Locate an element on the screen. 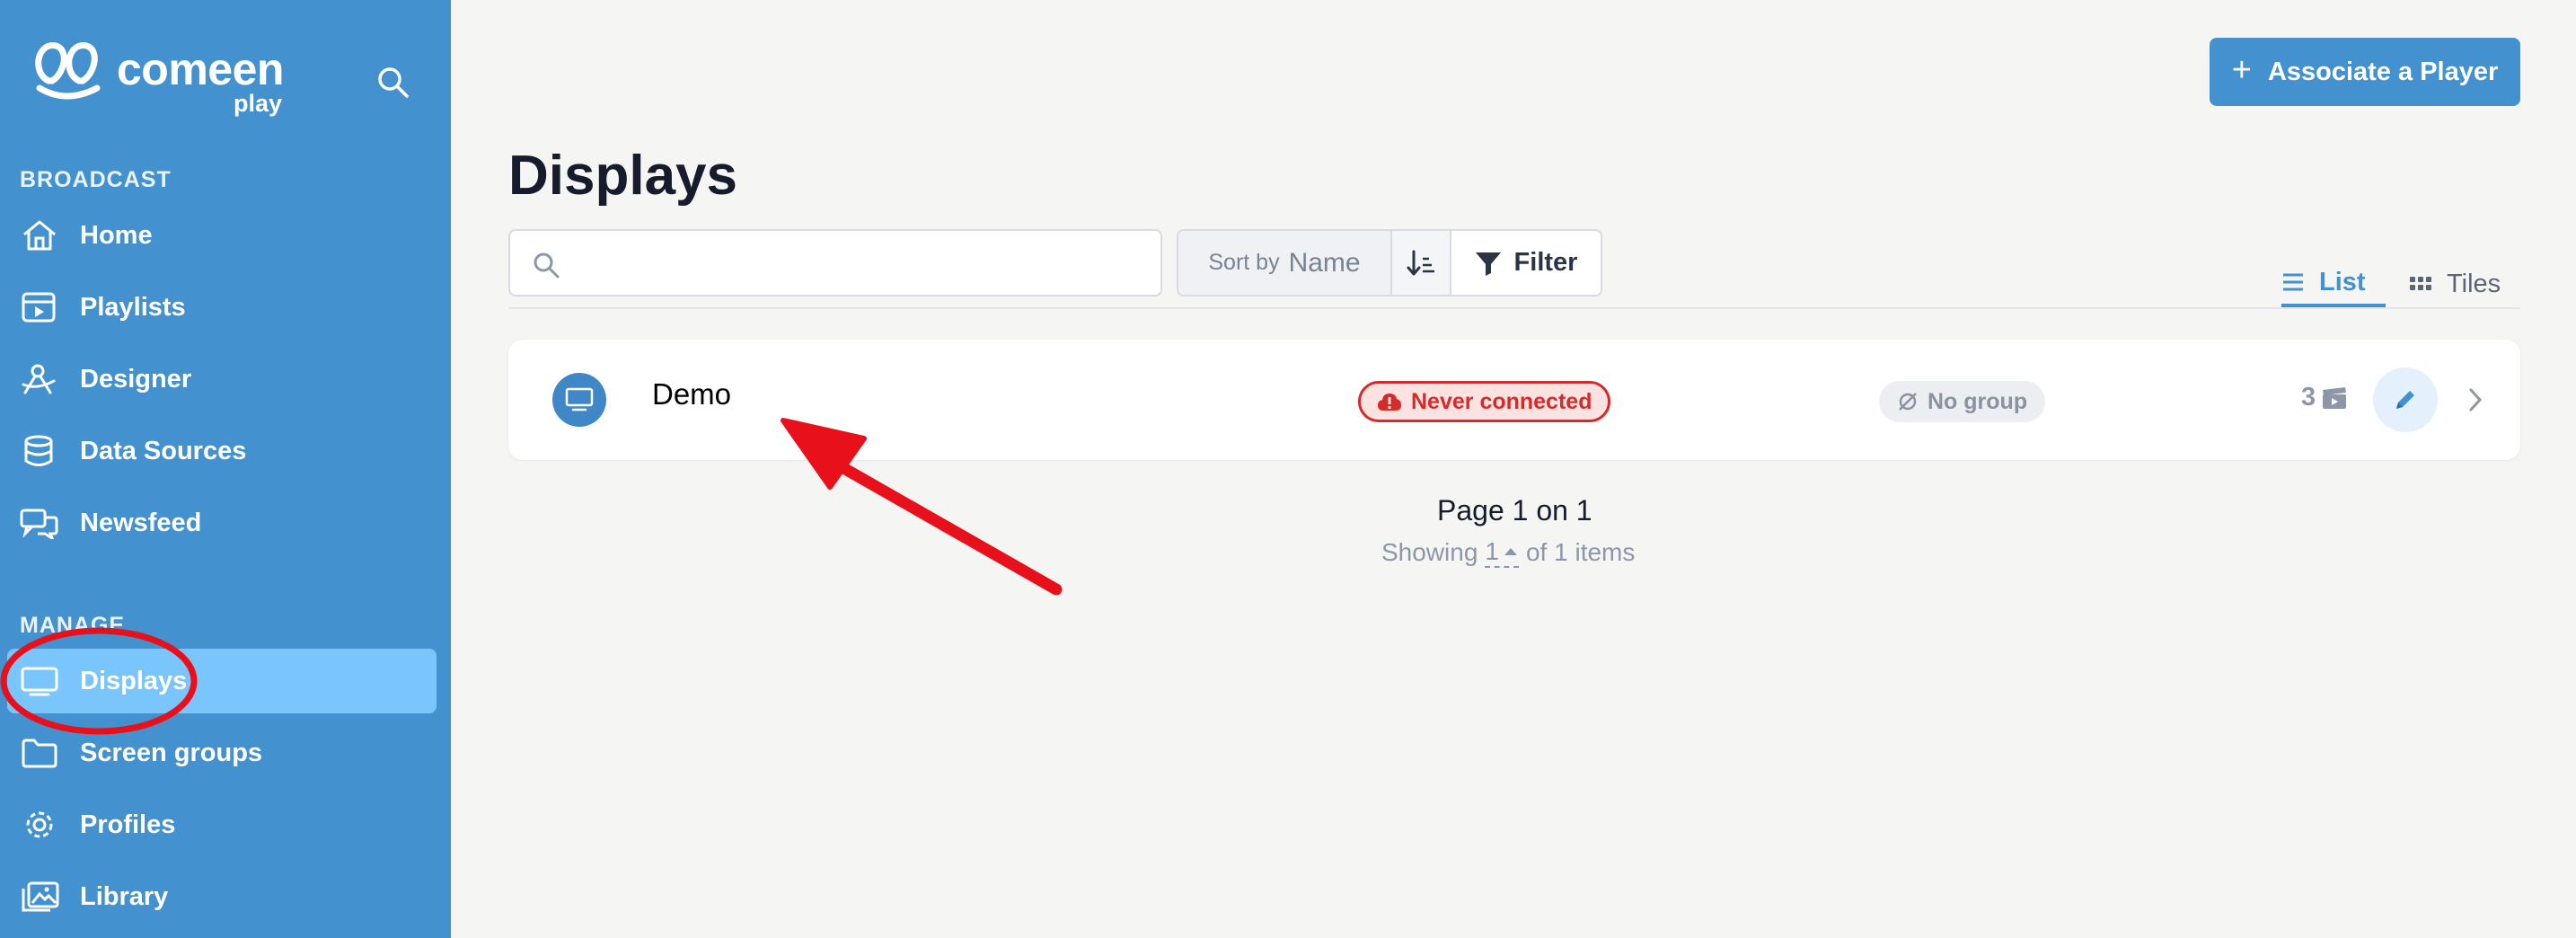  filter-button: Filter is located at coordinates (1525, 263).